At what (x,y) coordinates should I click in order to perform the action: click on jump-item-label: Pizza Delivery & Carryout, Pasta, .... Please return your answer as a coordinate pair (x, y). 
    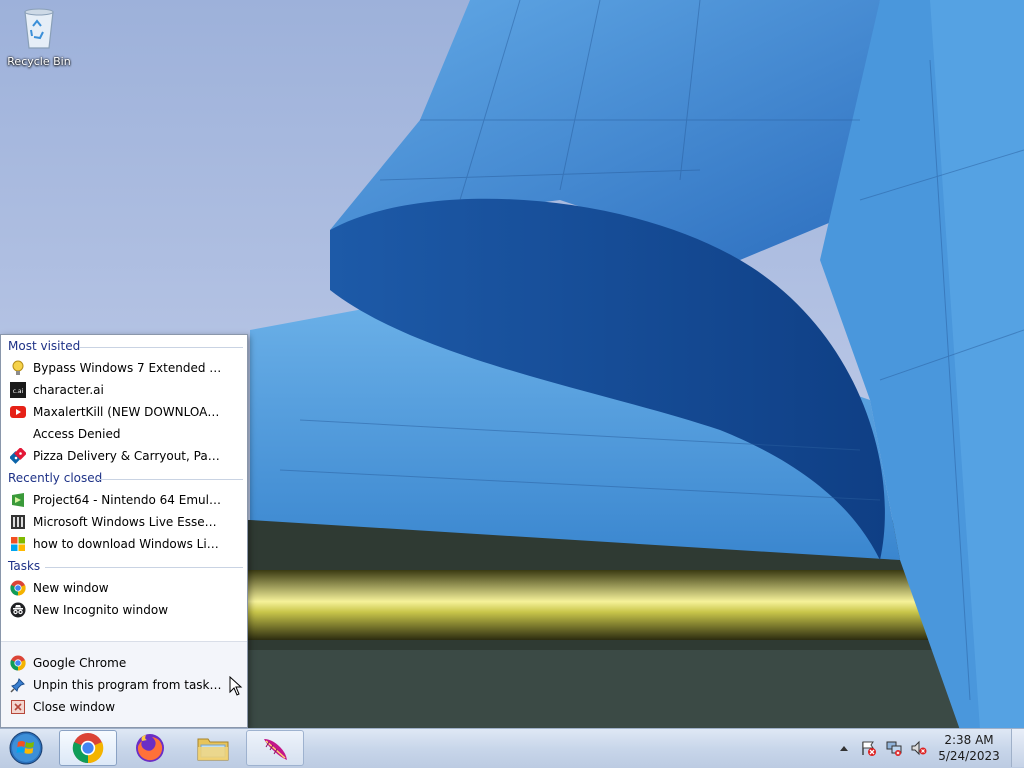
    Looking at the image, I should click on (128, 456).